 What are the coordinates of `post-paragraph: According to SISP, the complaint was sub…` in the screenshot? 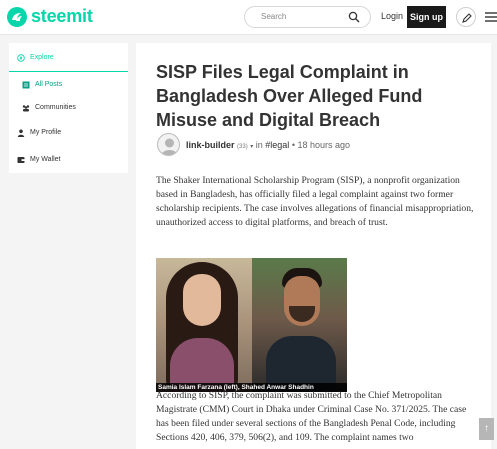 It's located at (311, 416).